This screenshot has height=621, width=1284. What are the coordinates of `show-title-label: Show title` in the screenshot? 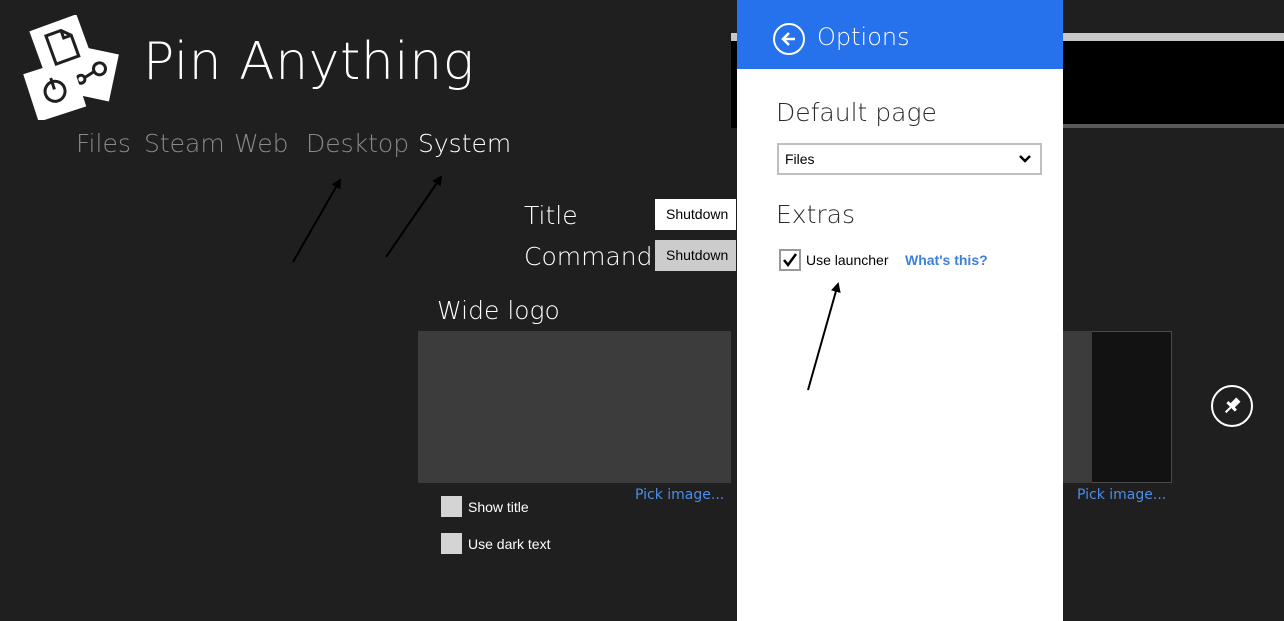 It's located at (498, 506).